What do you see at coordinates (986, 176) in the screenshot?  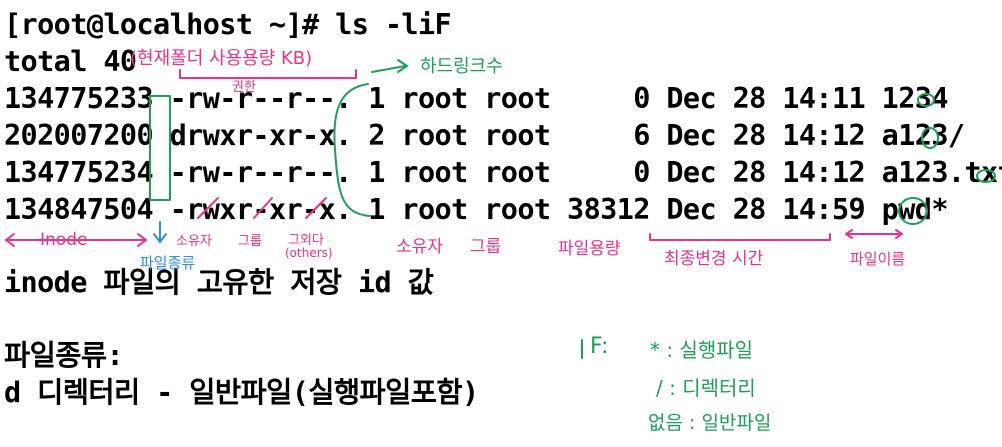 I see `circle-a123-txt` at bounding box center [986, 176].